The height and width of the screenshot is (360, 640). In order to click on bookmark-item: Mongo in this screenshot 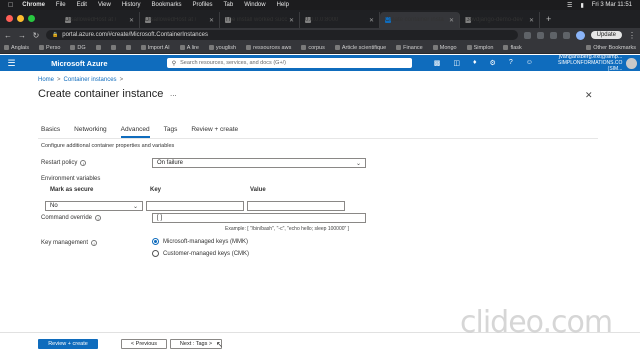, I will do `click(444, 48)`.